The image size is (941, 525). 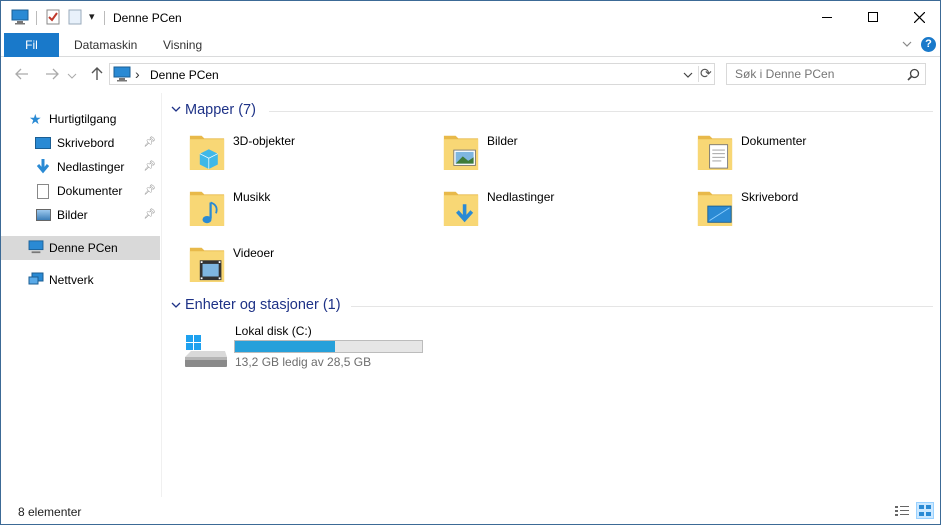 I want to click on drive-name: Lokal disk (C:), so click(x=273, y=331).